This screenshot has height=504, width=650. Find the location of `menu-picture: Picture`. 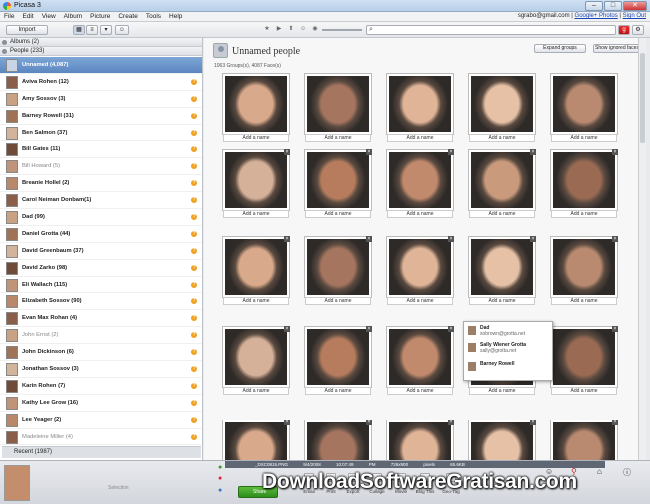

menu-picture: Picture is located at coordinates (100, 16).